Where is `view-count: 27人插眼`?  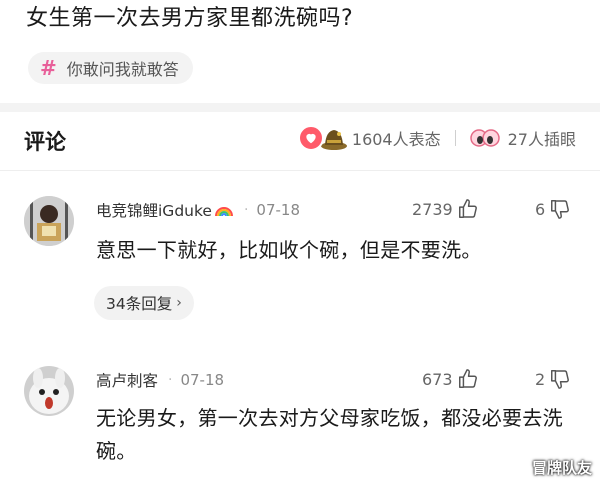 view-count: 27人插眼 is located at coordinates (541, 139).